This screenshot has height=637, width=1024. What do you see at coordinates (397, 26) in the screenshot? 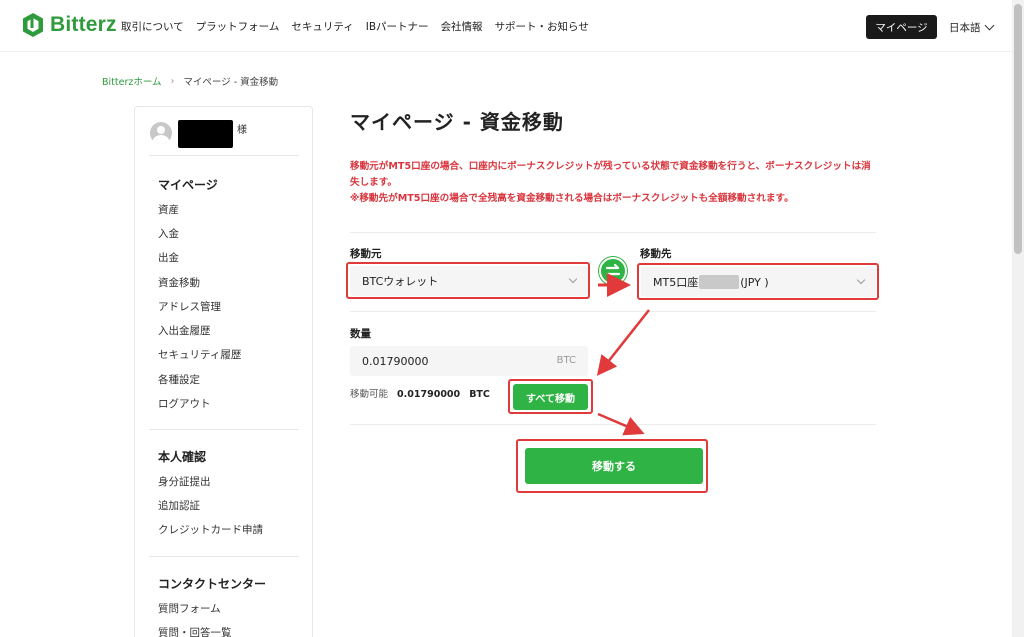
I see `nav-item-ib-partner: IBパートナー` at bounding box center [397, 26].